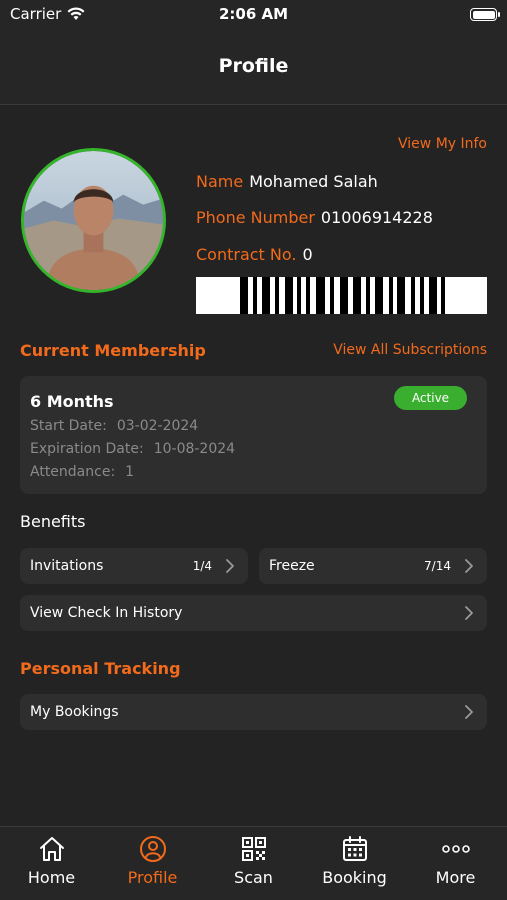 The image size is (507, 900). Describe the element at coordinates (430, 398) in the screenshot. I see `status-badge: Active` at that location.